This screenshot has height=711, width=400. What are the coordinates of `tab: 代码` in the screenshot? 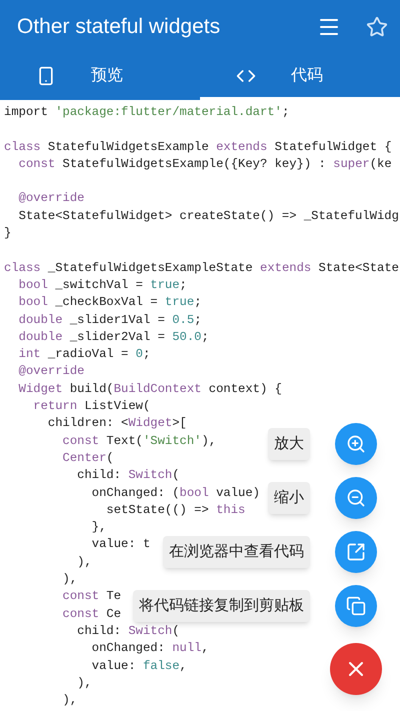 It's located at (300, 77).